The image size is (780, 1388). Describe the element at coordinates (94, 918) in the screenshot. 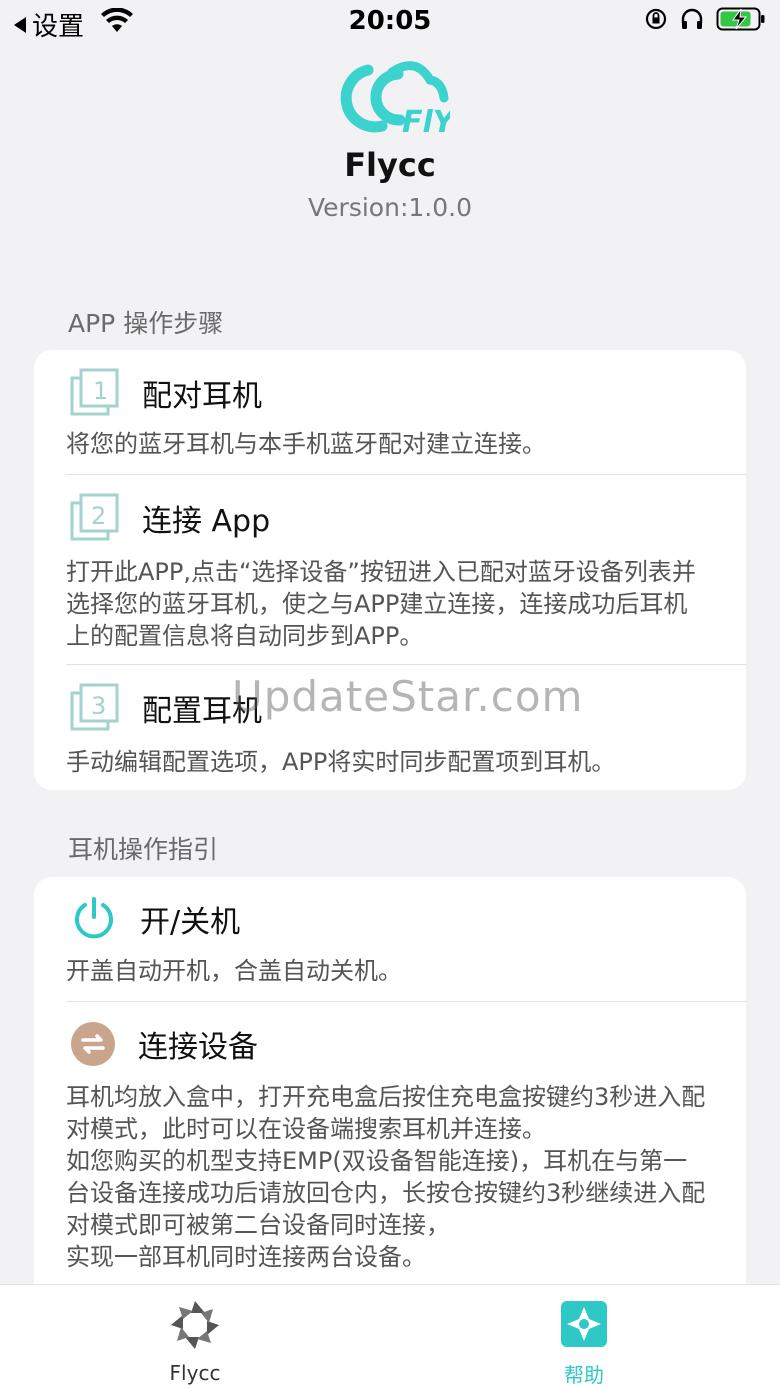

I see `power-icon` at that location.